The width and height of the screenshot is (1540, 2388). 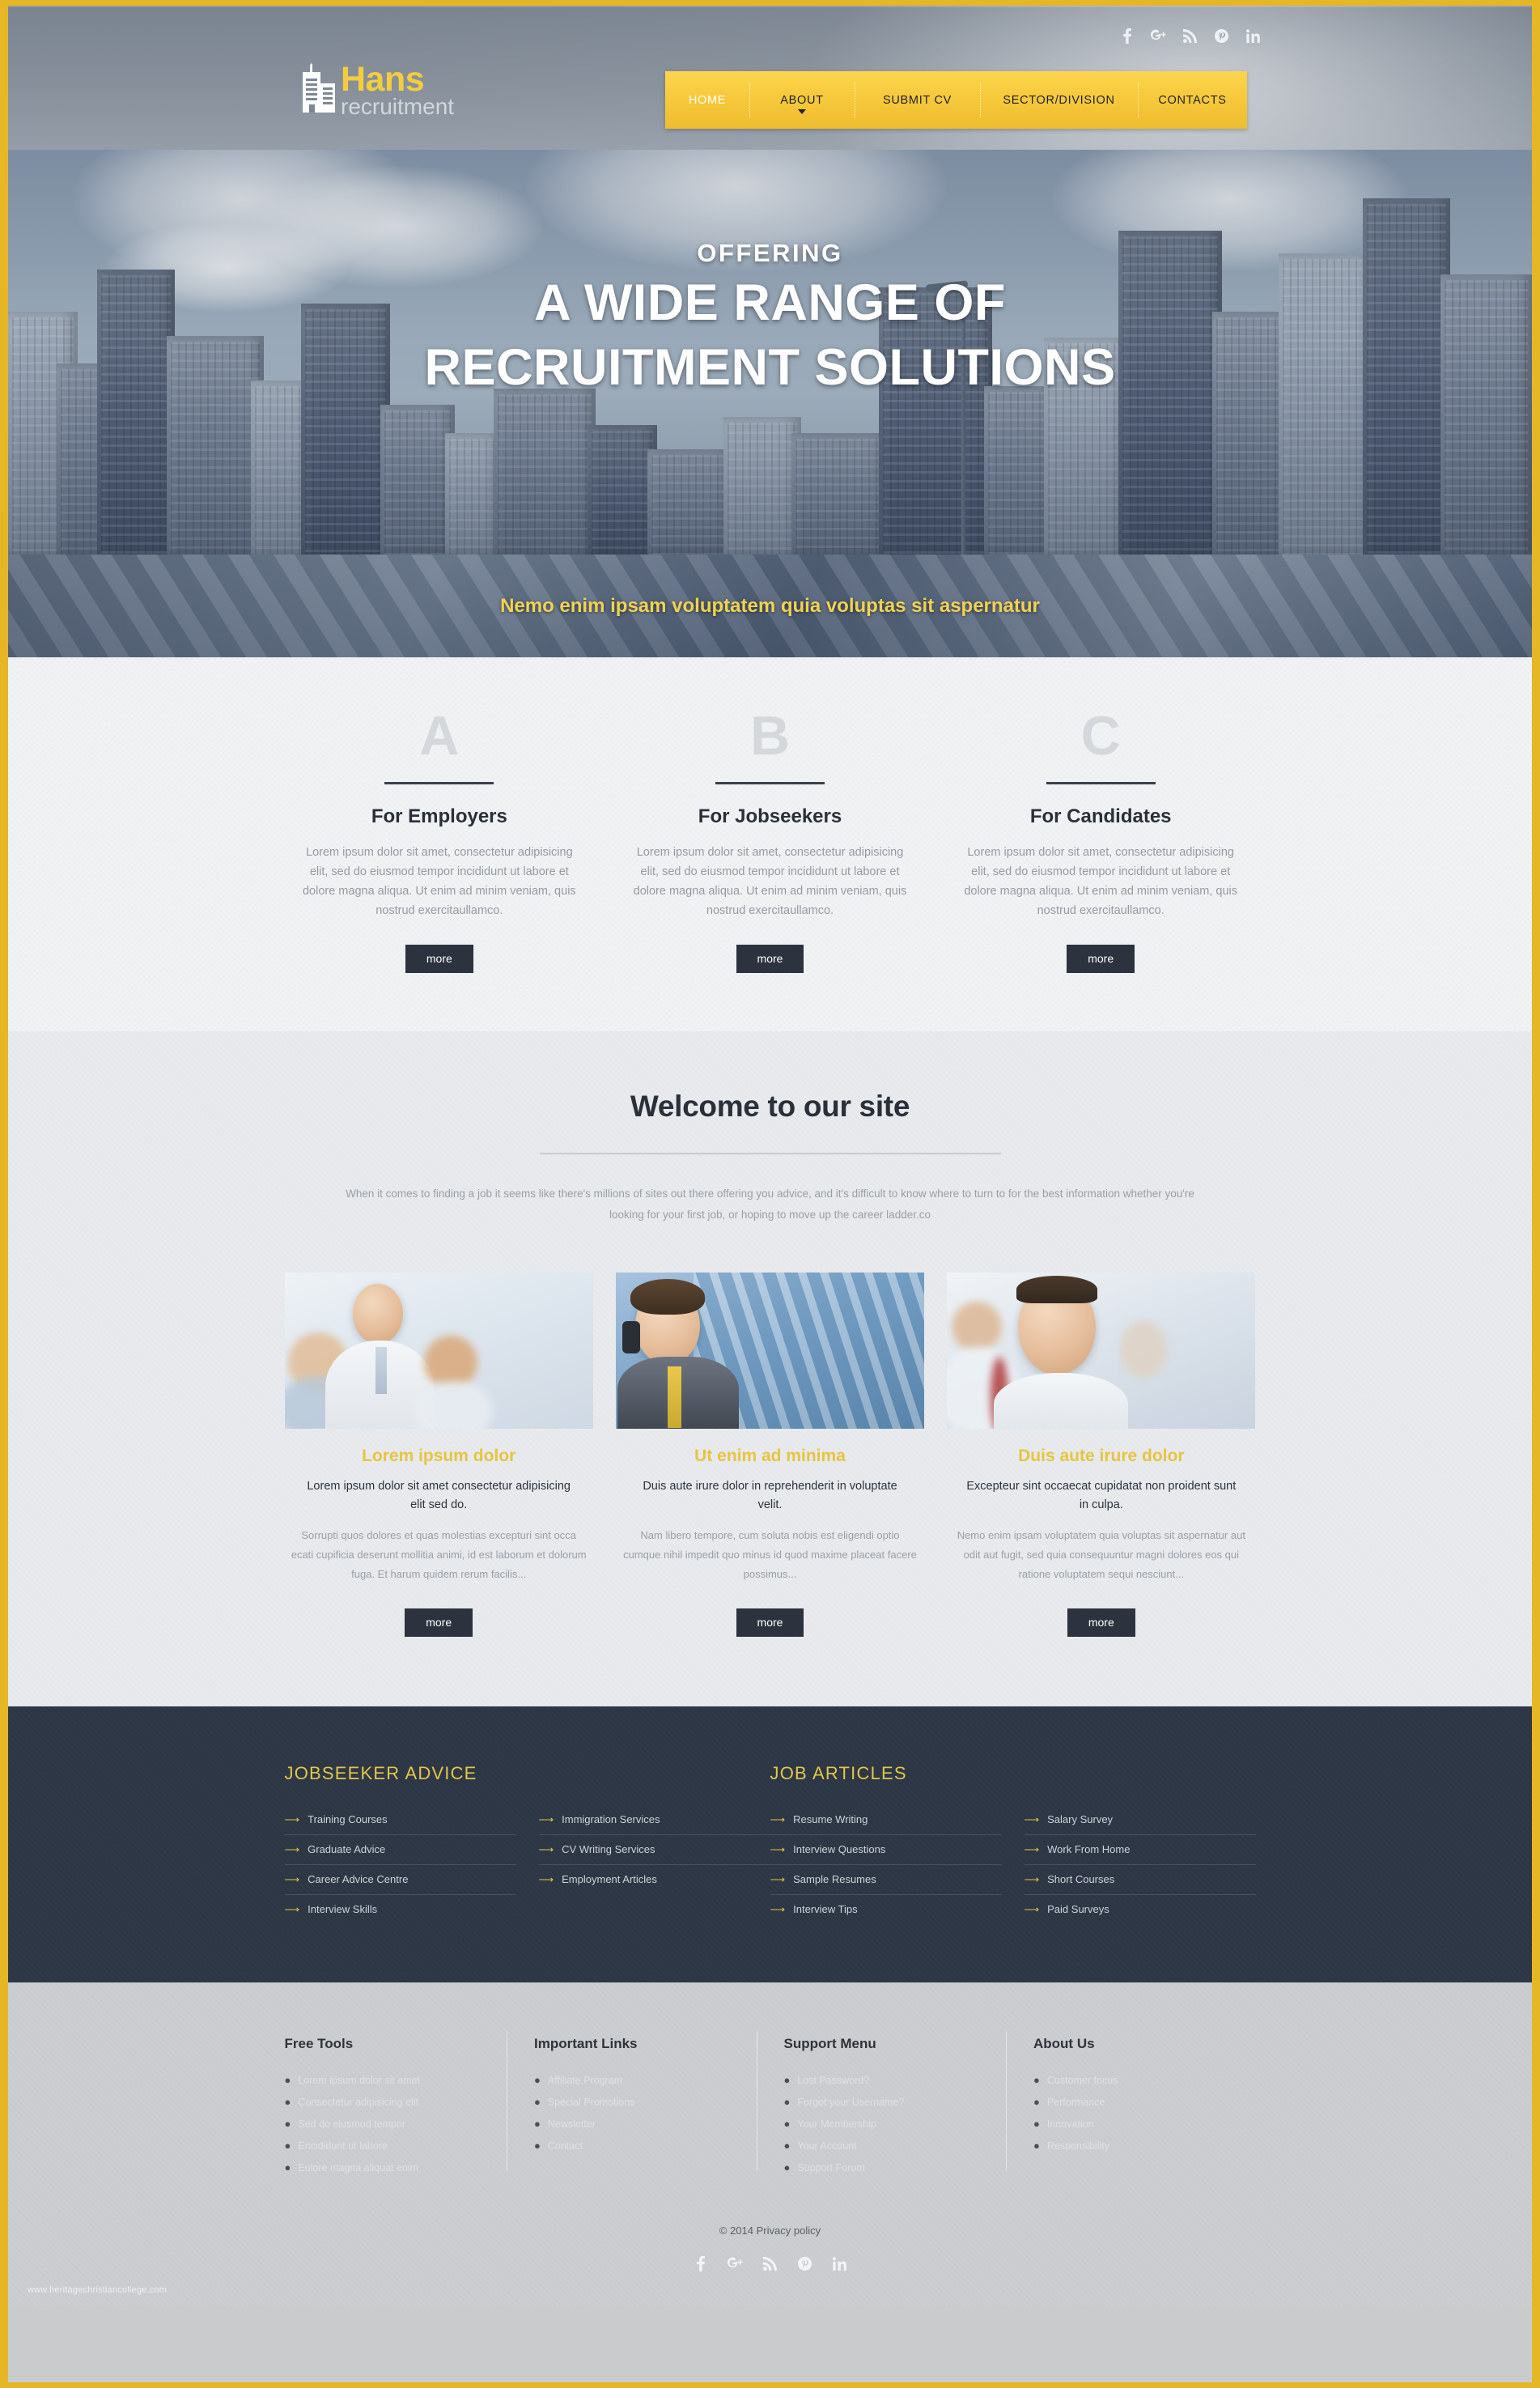 What do you see at coordinates (1140, 1850) in the screenshot?
I see `resource-link: ⟶ Work From Home` at bounding box center [1140, 1850].